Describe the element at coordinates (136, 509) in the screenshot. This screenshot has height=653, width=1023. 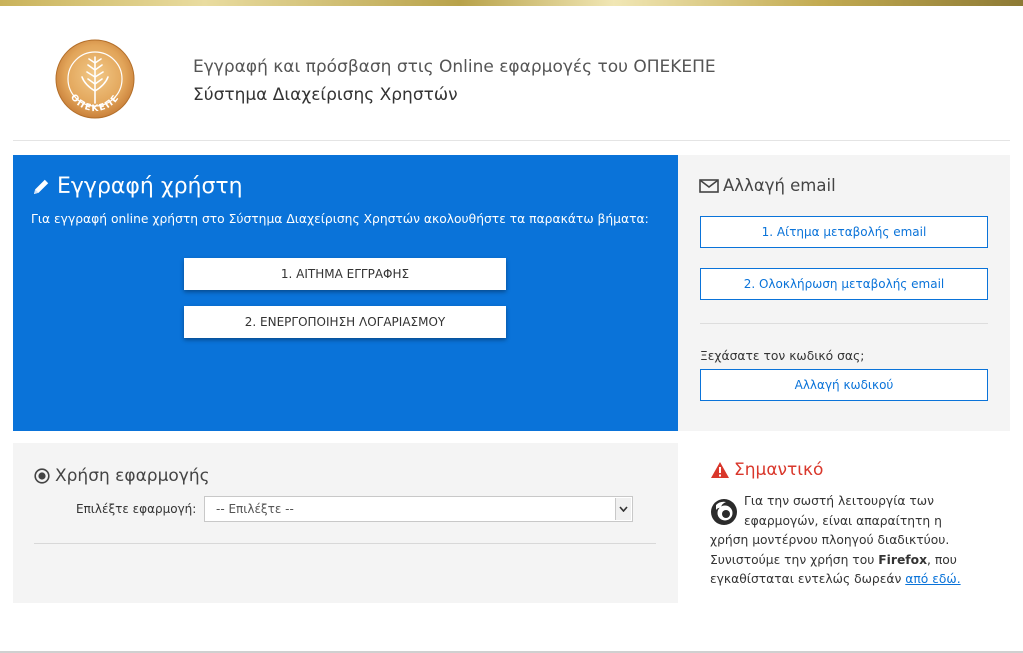
I see `application-select-label: Επιλέξτε εφαρμογή:` at that location.